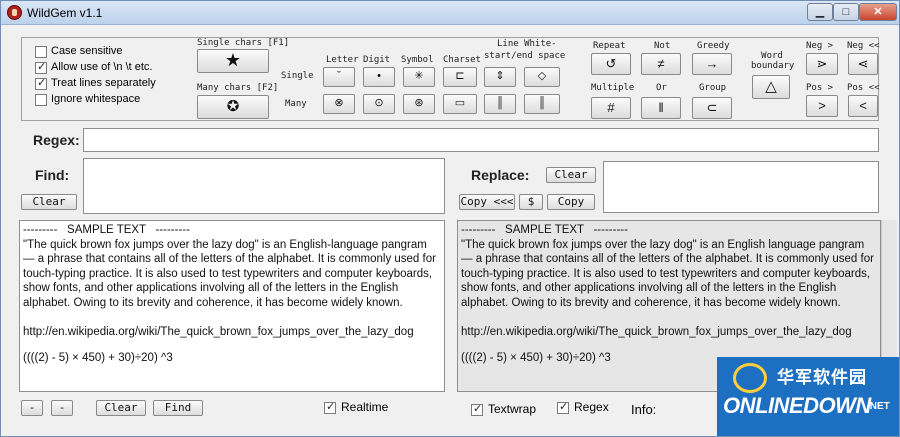  I want to click on repeat-label: Repeat, so click(609, 46).